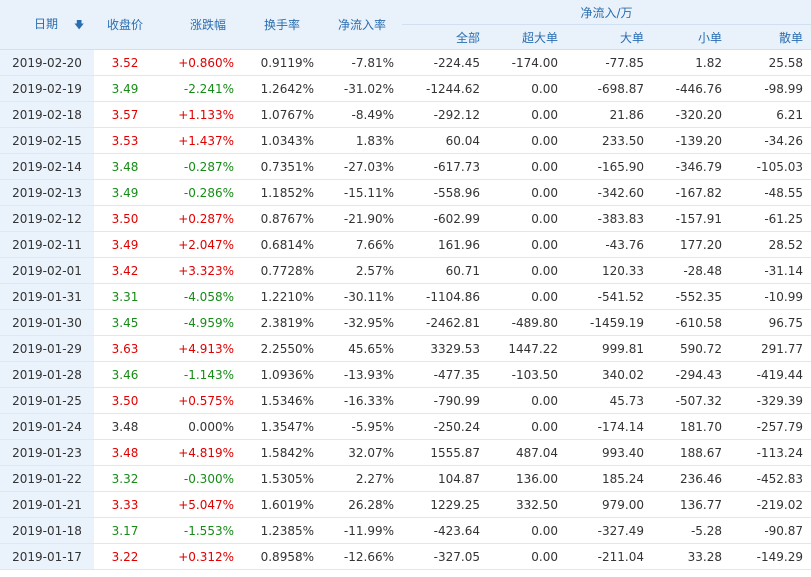  I want to click on cell-total: -2462.81, so click(445, 322).